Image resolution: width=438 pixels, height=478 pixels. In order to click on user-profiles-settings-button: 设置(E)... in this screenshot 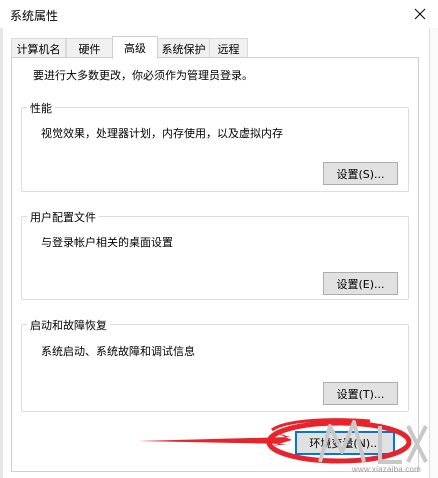, I will do `click(360, 283)`.